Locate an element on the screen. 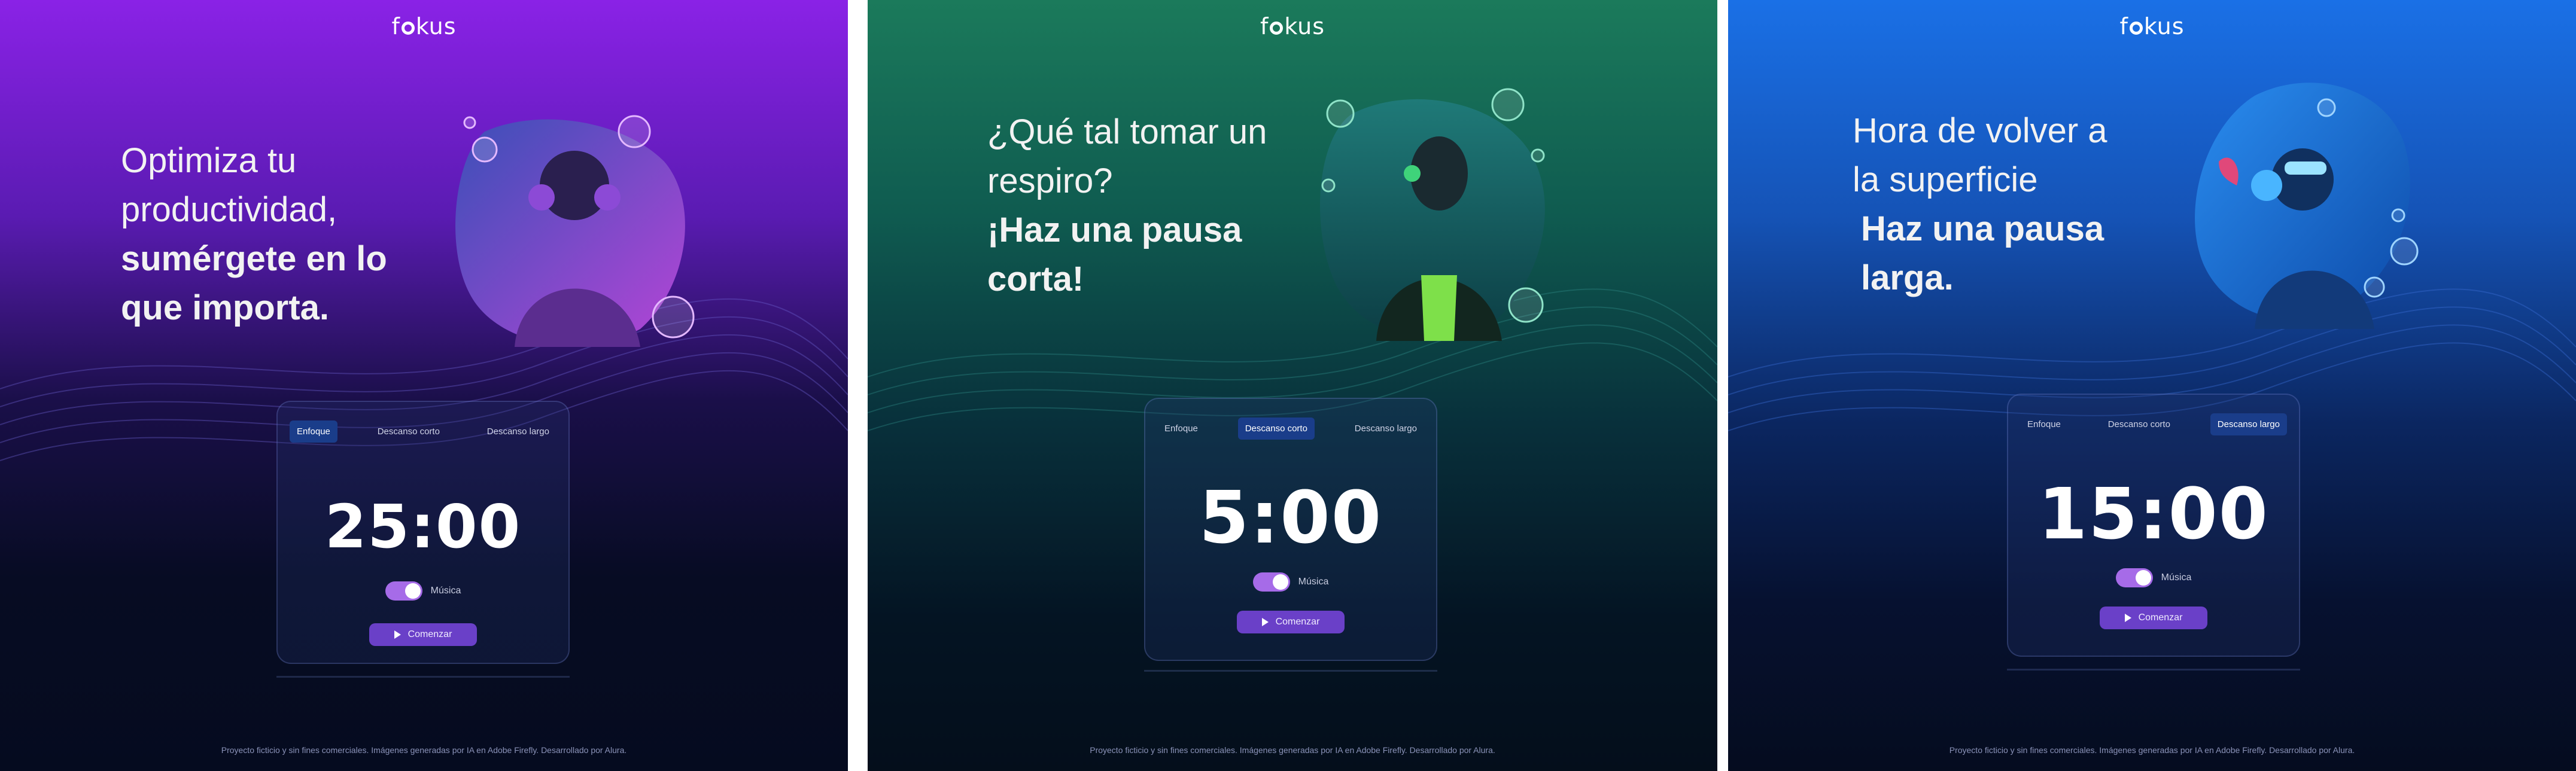  headline-bold: sumérgete en lo que importa. is located at coordinates (254, 283).